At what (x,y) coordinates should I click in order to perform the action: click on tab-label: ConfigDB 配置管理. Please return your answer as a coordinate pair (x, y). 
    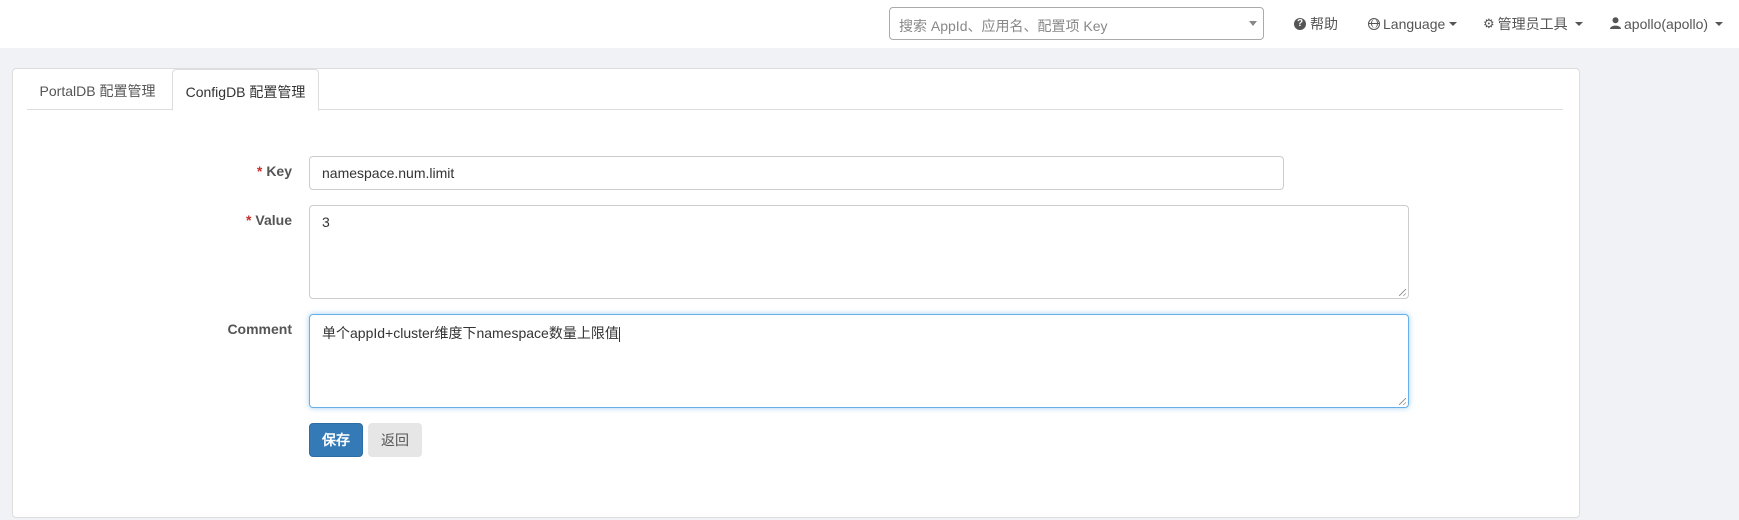
    Looking at the image, I should click on (245, 92).